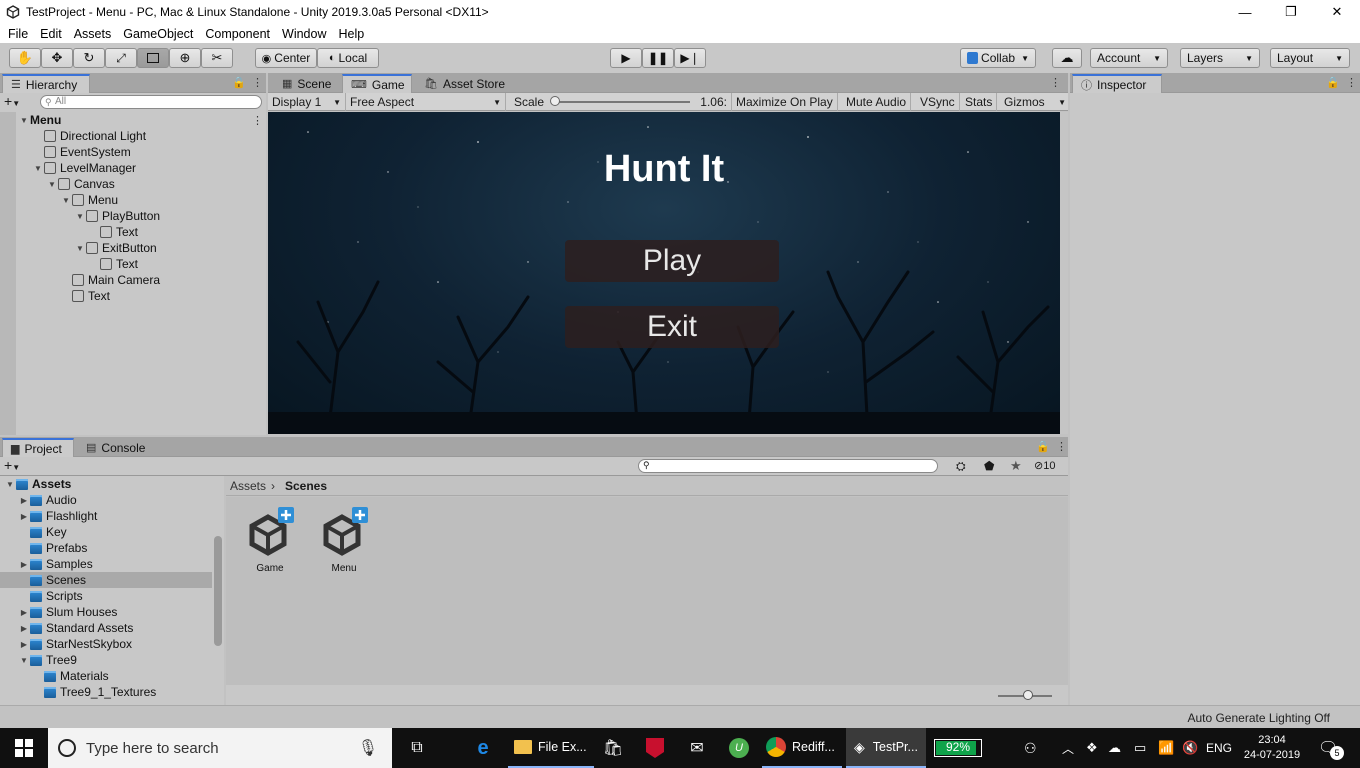  Describe the element at coordinates (938, 102) in the screenshot. I see `vsync-toggle: VSync` at that location.